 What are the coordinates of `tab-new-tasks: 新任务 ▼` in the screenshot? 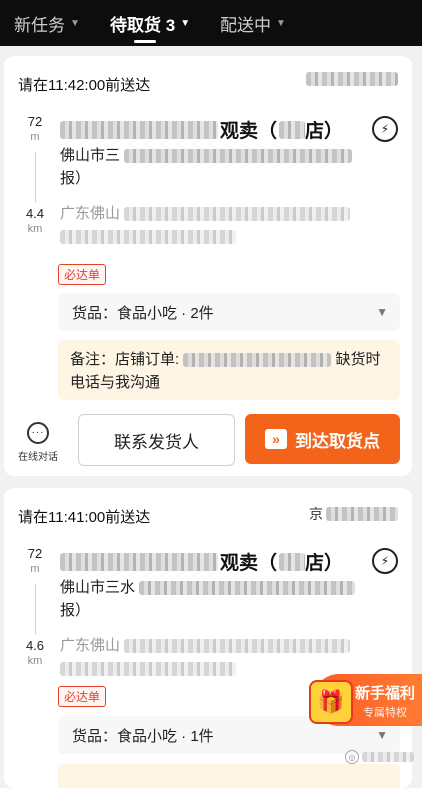 It's located at (47, 23).